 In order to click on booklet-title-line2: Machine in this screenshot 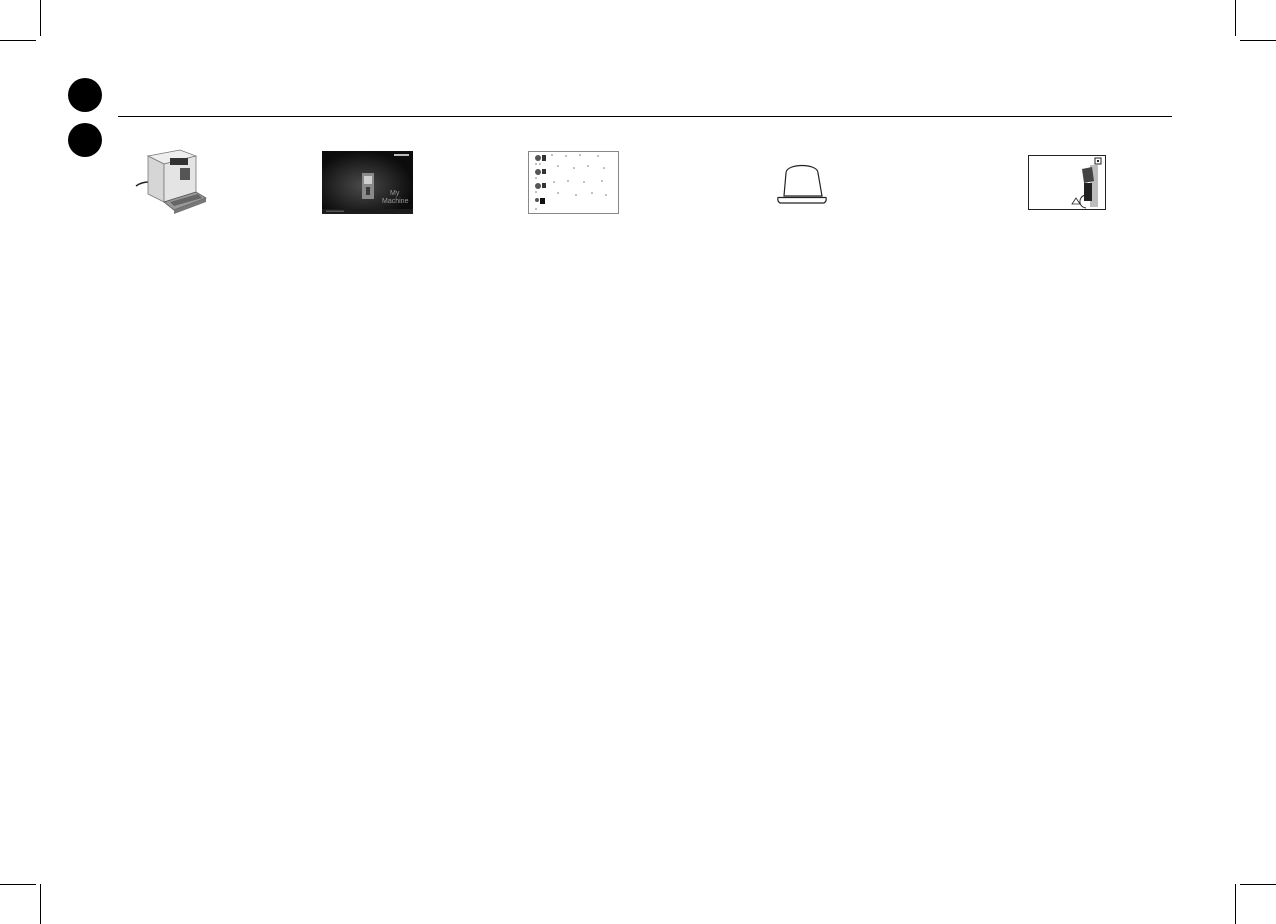, I will do `click(395, 201)`.